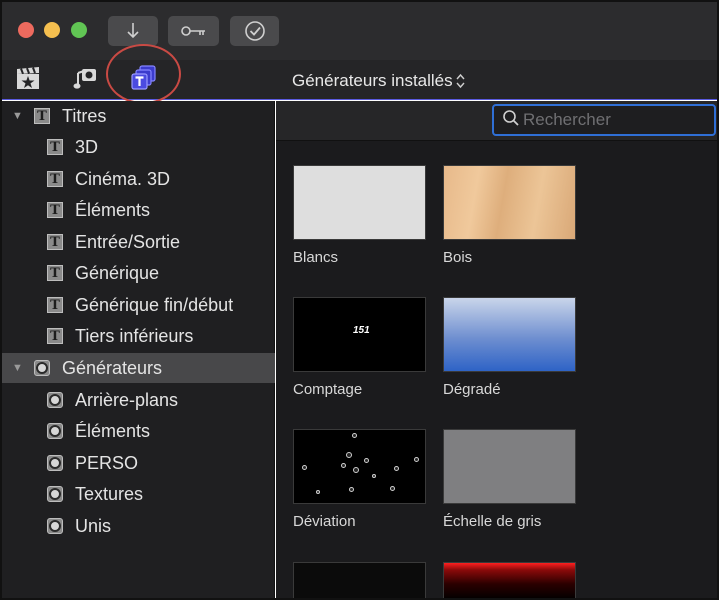  What do you see at coordinates (87, 146) in the screenshot?
I see `sidebar-item-label: 3D` at bounding box center [87, 146].